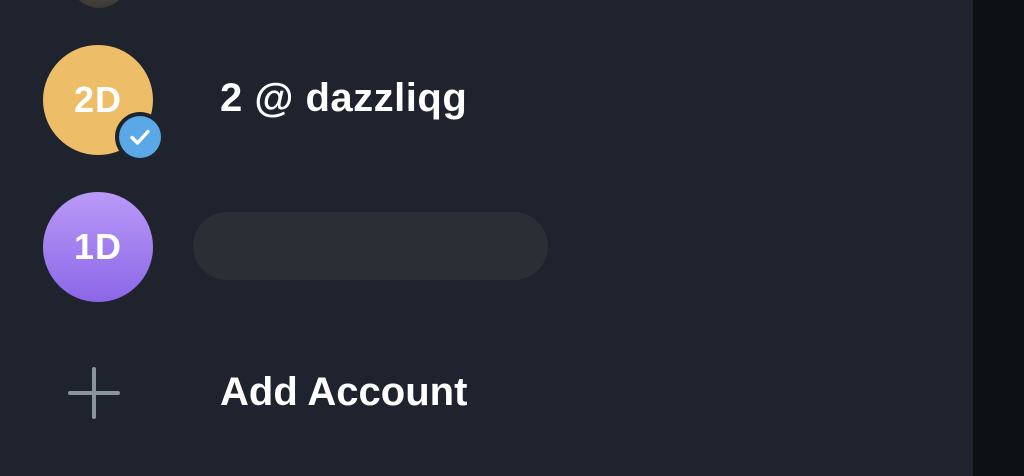 The height and width of the screenshot is (476, 1024). I want to click on account-name: 2 @ dazzliqg, so click(344, 98).